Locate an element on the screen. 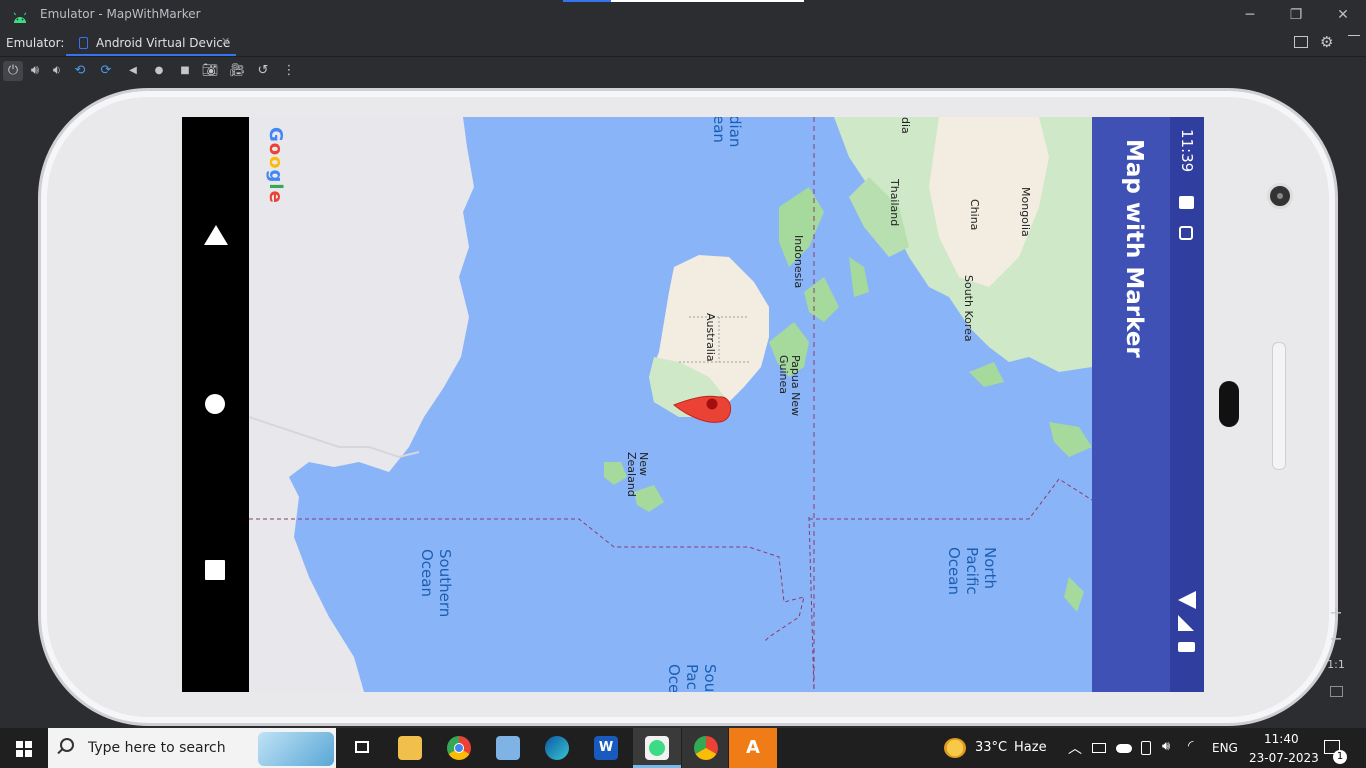 This screenshot has width=1366, height=768. edge-icon is located at coordinates (557, 748).